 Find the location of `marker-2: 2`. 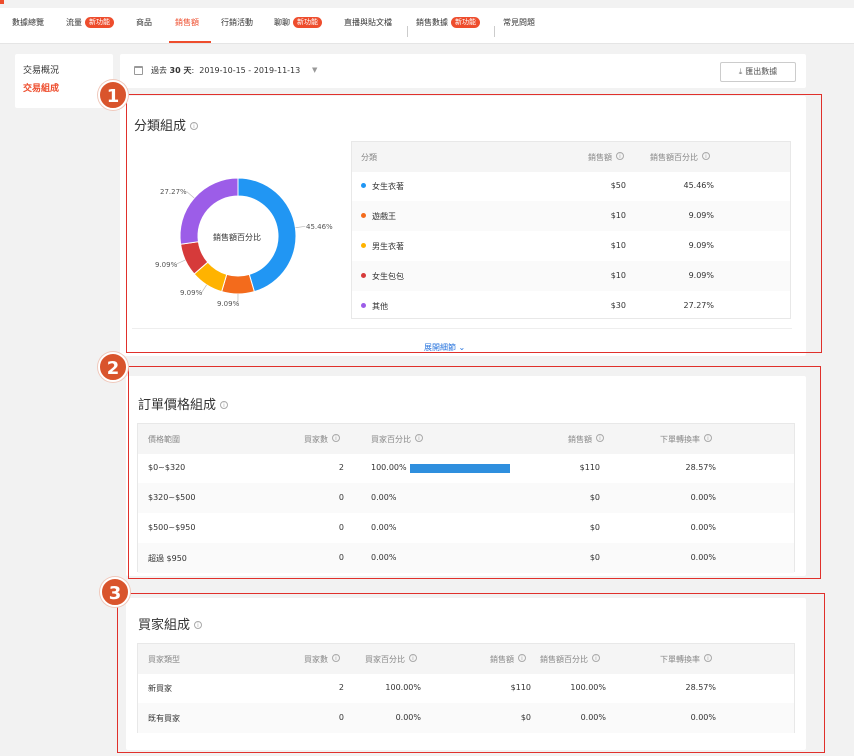

marker-2: 2 is located at coordinates (113, 367).